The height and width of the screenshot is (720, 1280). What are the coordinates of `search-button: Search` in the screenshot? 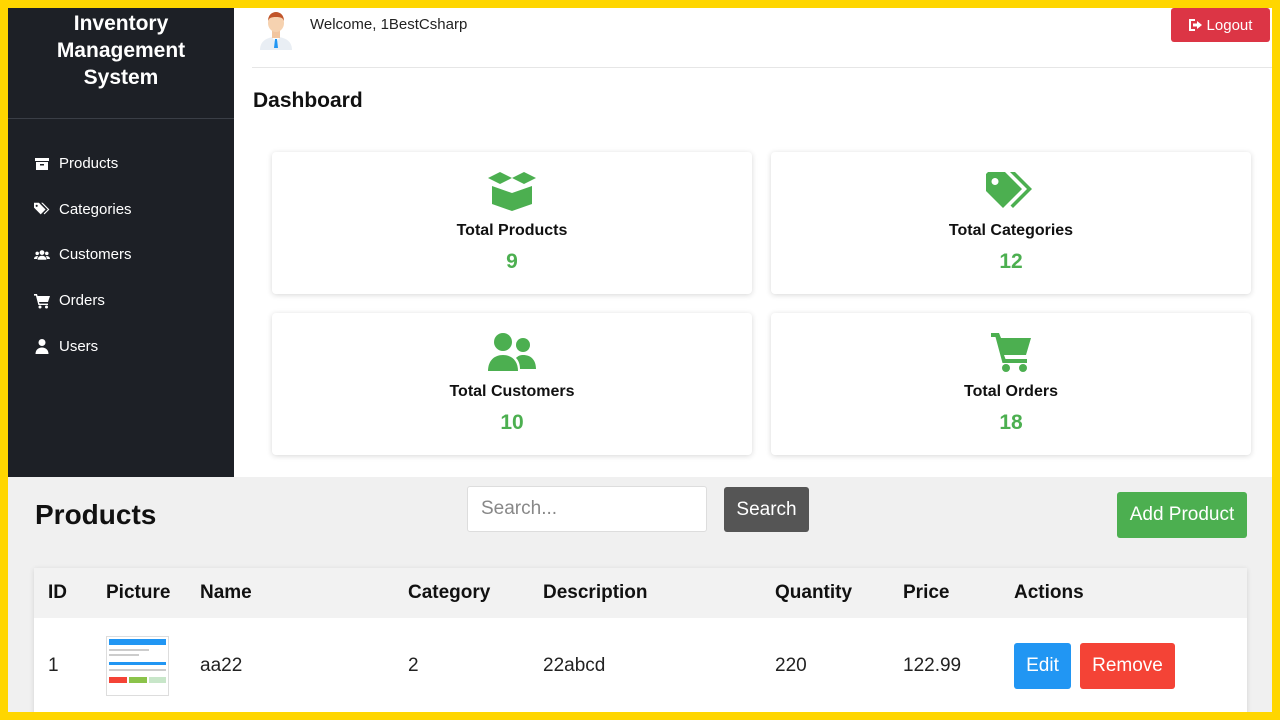 It's located at (766, 509).